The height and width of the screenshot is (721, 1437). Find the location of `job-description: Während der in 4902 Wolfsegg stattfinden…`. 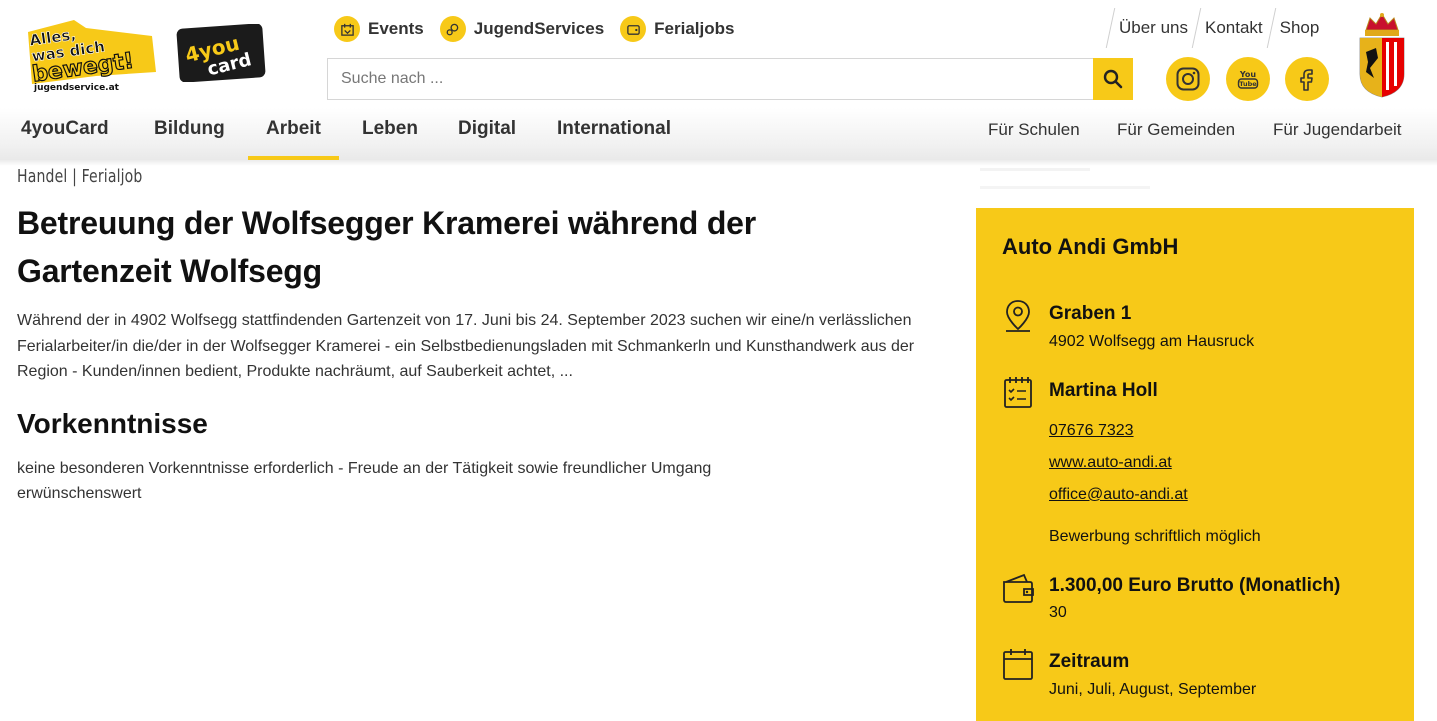

job-description: Während der in 4902 Wolfsegg stattfinden… is located at coordinates (466, 346).